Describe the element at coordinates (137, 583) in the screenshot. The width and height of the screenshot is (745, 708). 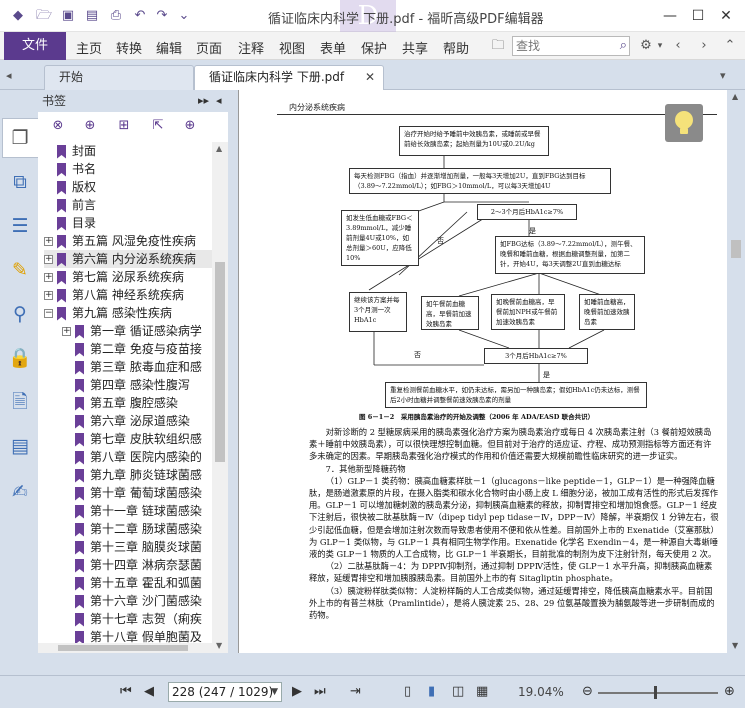
I see `bookmark-item: 第十五章 霍乱和弧菌` at that location.